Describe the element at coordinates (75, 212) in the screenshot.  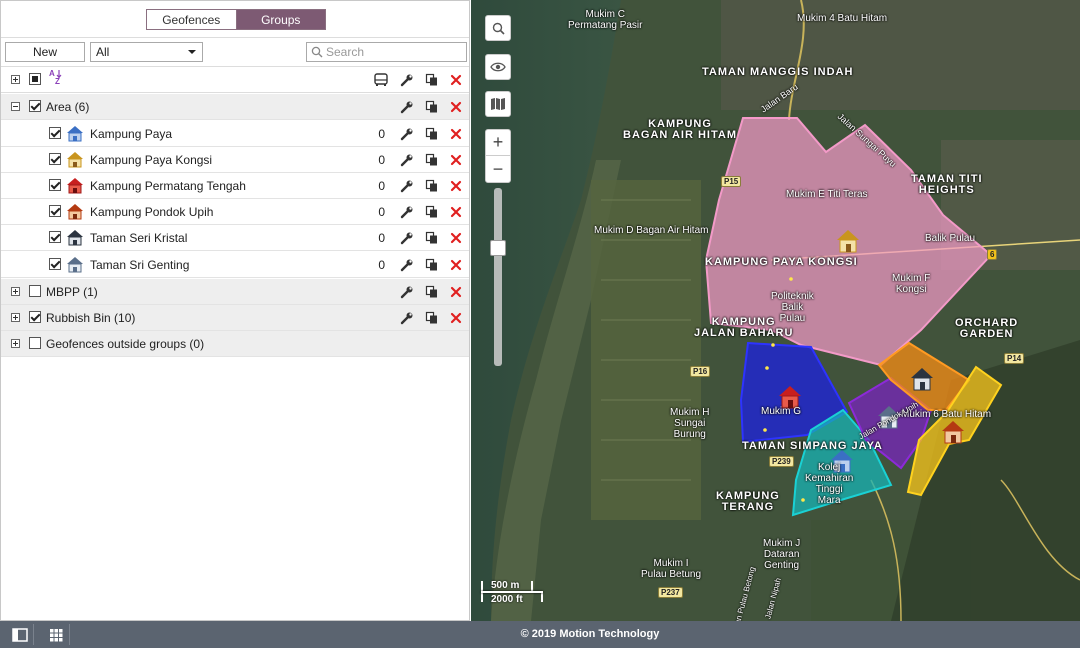
I see `house-orange-icon` at that location.